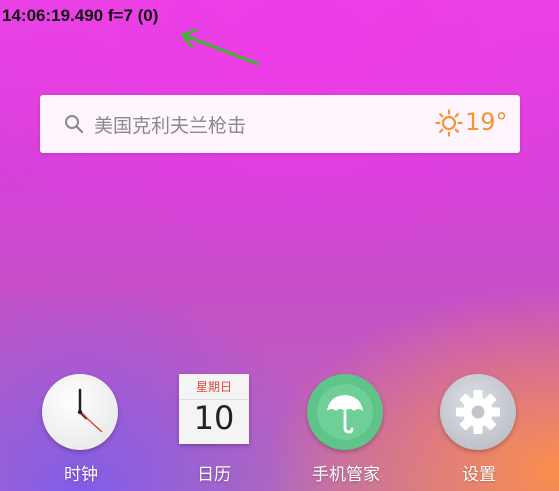  I want to click on dock-app-phone-manager: 手机管家, so click(346, 429).